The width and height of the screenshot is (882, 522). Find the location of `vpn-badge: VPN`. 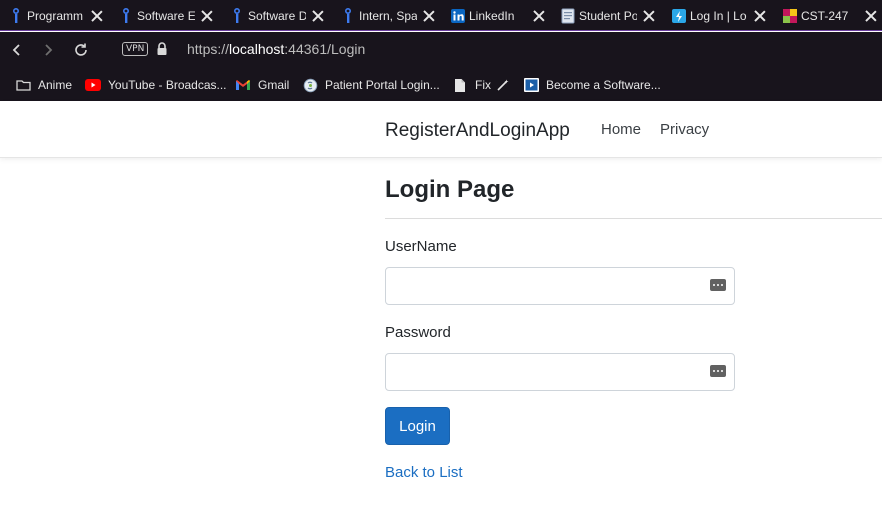

vpn-badge: VPN is located at coordinates (135, 49).